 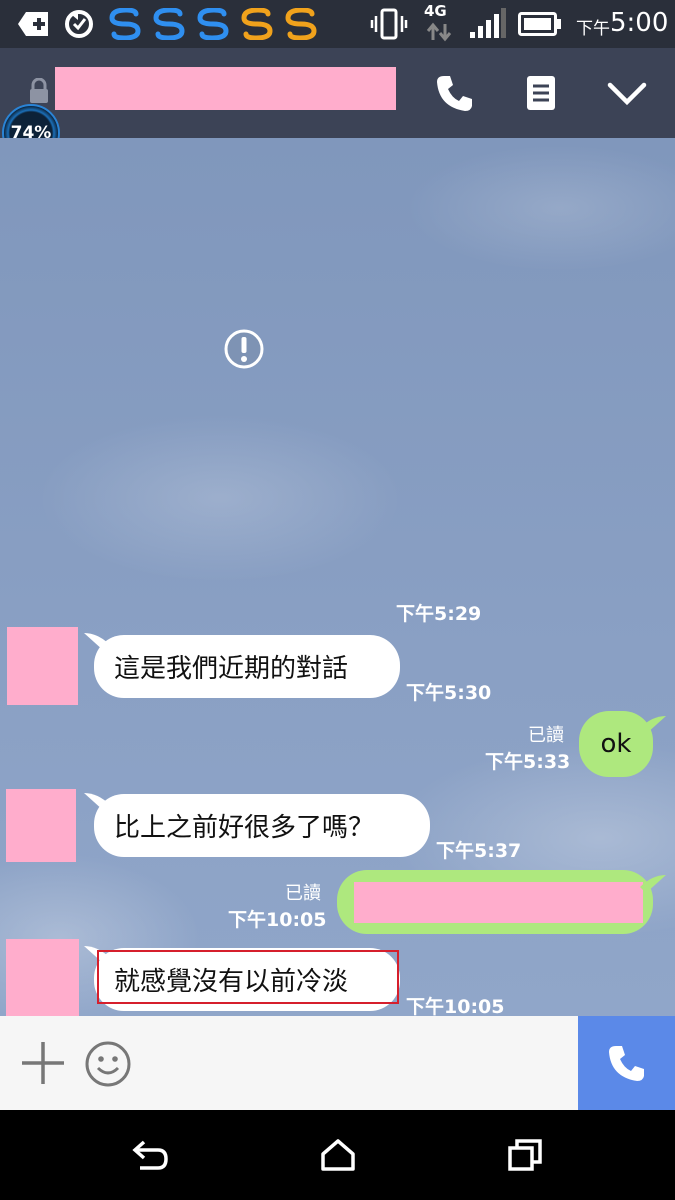 What do you see at coordinates (439, 34) in the screenshot?
I see `data-arrows-icon` at bounding box center [439, 34].